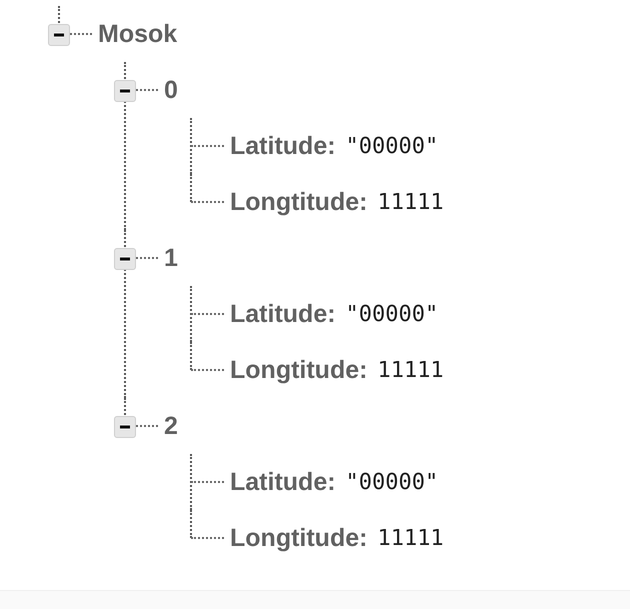  What do you see at coordinates (138, 34) in the screenshot?
I see `node-label: Mosok` at bounding box center [138, 34].